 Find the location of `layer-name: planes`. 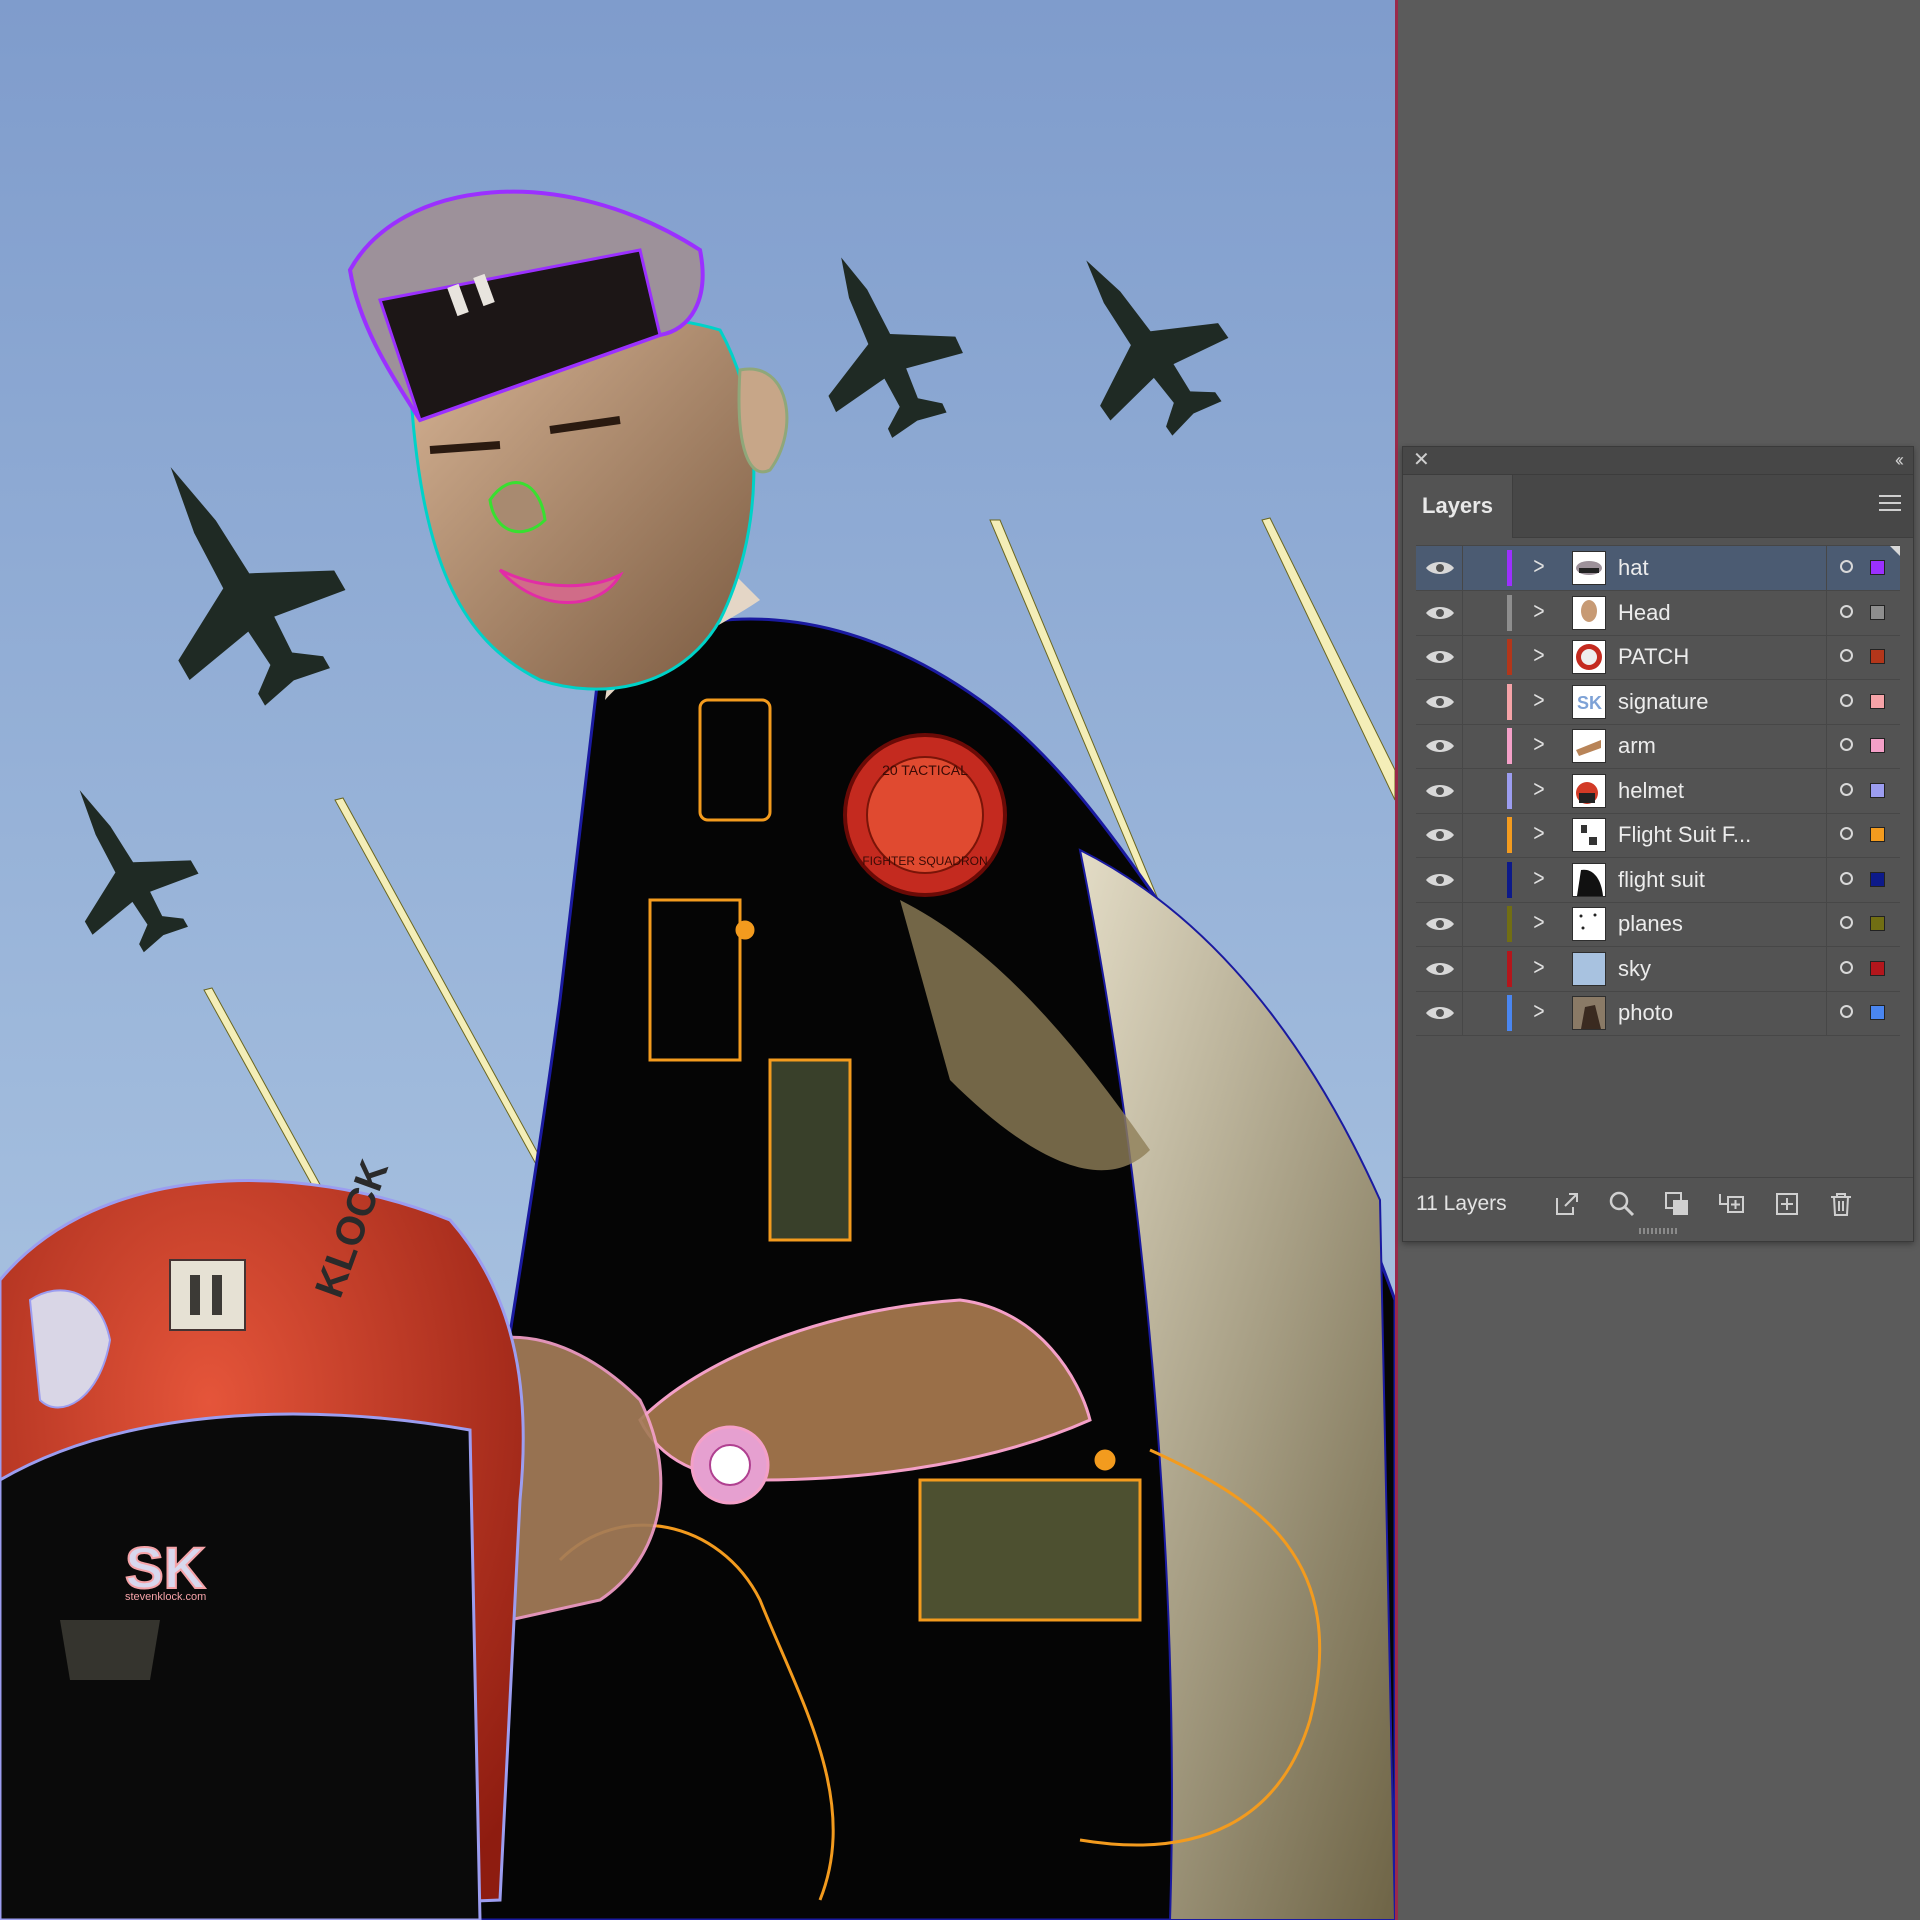

layer-name: planes is located at coordinates (1650, 924).